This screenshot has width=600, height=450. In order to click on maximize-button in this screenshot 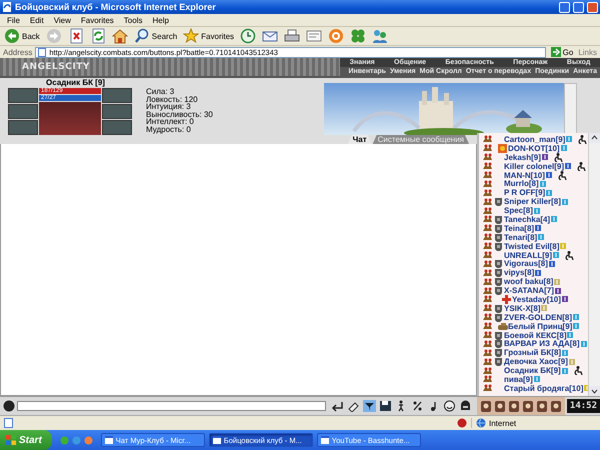, I will do `click(578, 7)`.